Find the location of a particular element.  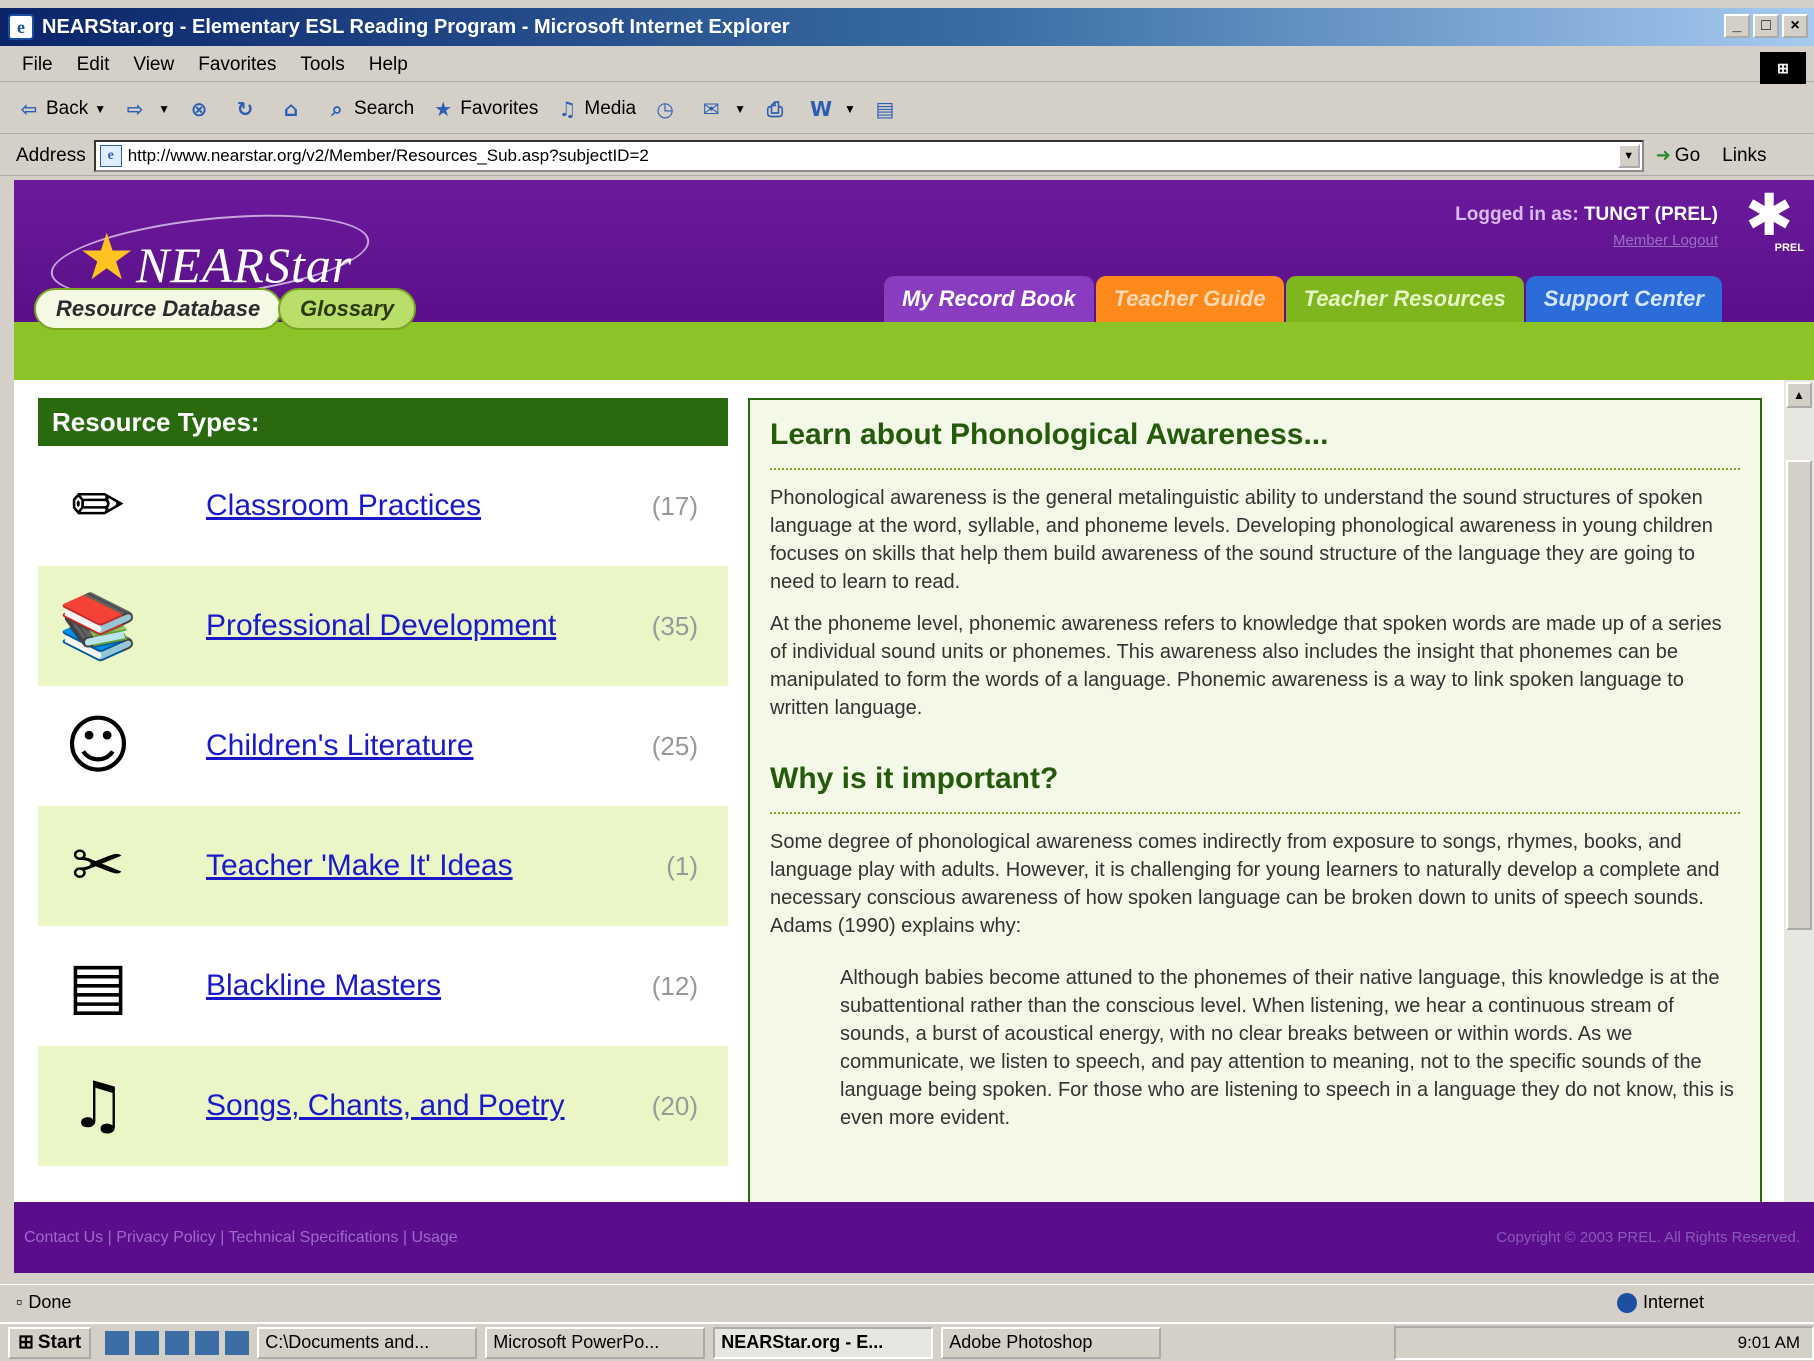

menu-file: File is located at coordinates (37, 65).